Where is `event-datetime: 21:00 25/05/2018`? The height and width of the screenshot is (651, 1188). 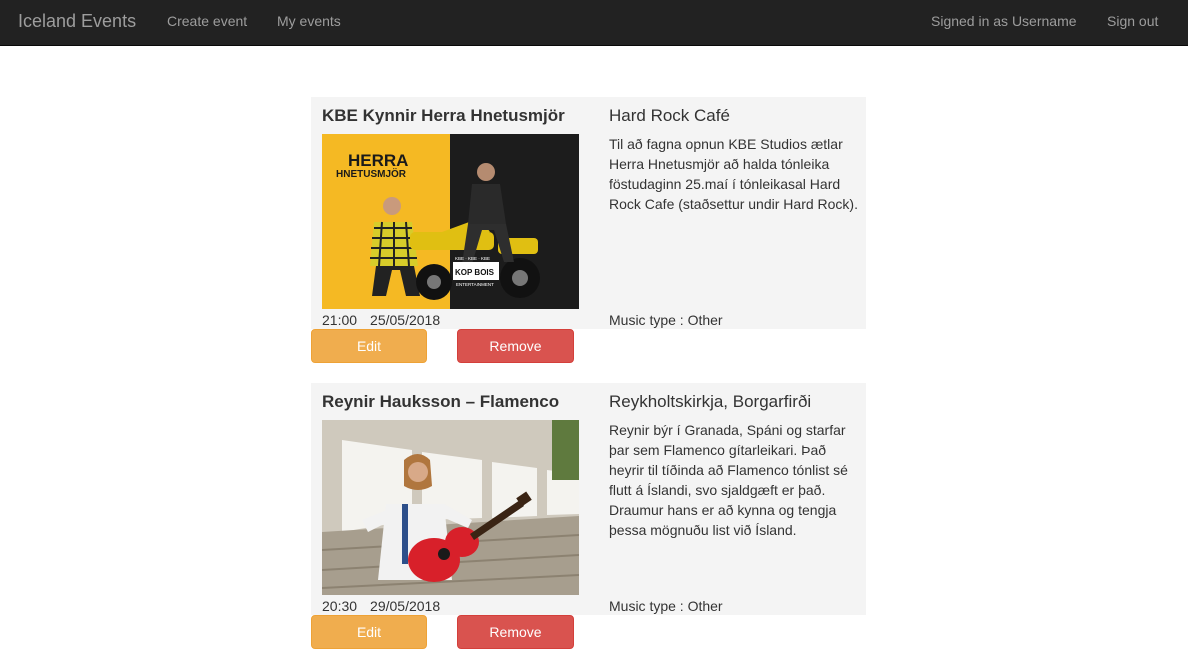
event-datetime: 21:00 25/05/2018 is located at coordinates (381, 320).